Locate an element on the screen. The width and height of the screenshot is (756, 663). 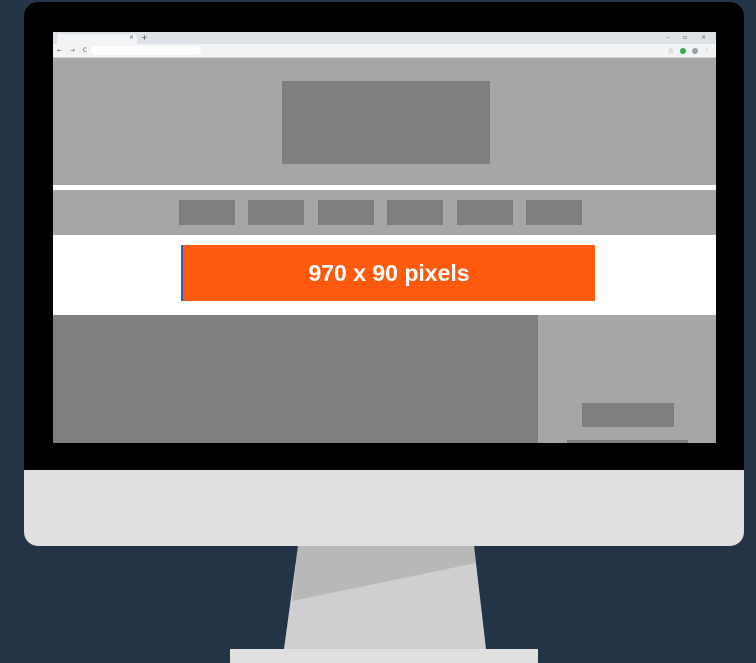
sidebar-widget is located at coordinates (628, 415).